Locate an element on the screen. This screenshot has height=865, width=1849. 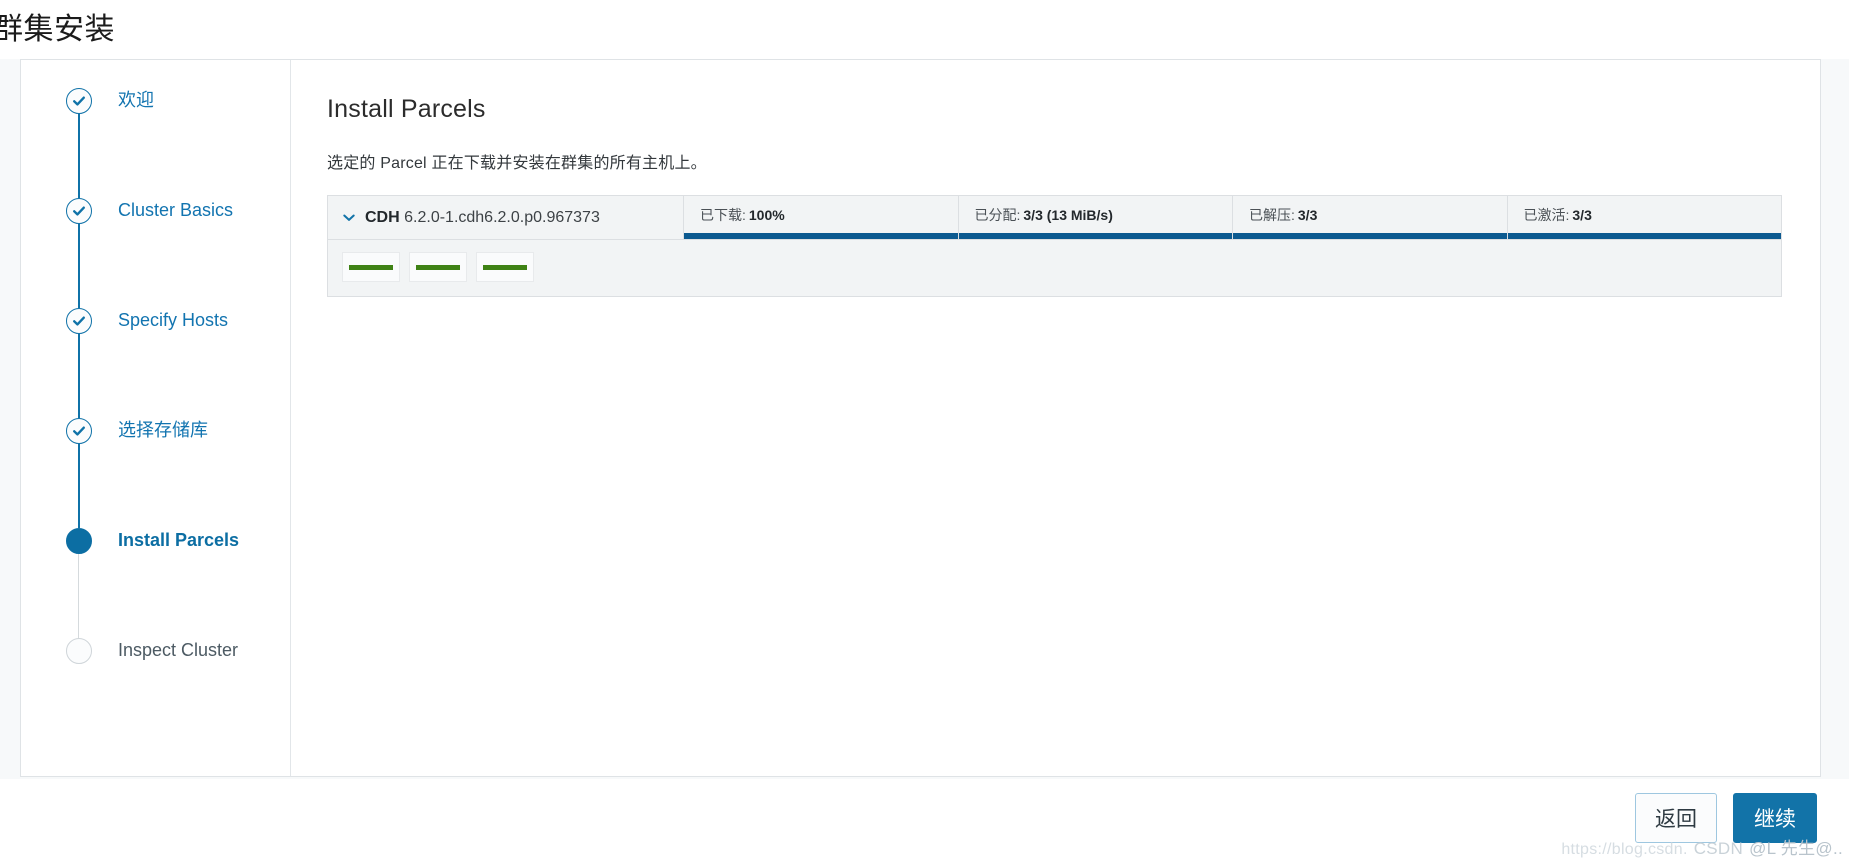
content-description: 选定的 Parcel 正在下载并安装在群集的所有主机上。 is located at coordinates (517, 163).